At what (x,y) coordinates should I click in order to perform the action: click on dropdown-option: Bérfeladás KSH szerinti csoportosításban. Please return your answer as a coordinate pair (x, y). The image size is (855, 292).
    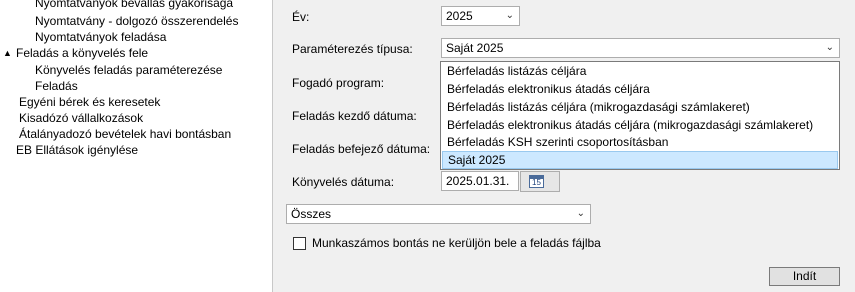
    Looking at the image, I should click on (640, 143).